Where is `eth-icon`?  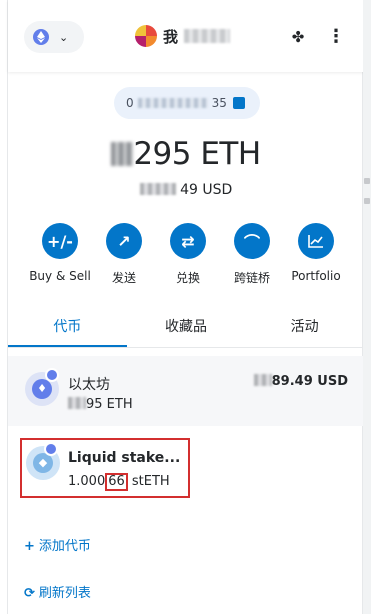 eth-icon is located at coordinates (41, 37).